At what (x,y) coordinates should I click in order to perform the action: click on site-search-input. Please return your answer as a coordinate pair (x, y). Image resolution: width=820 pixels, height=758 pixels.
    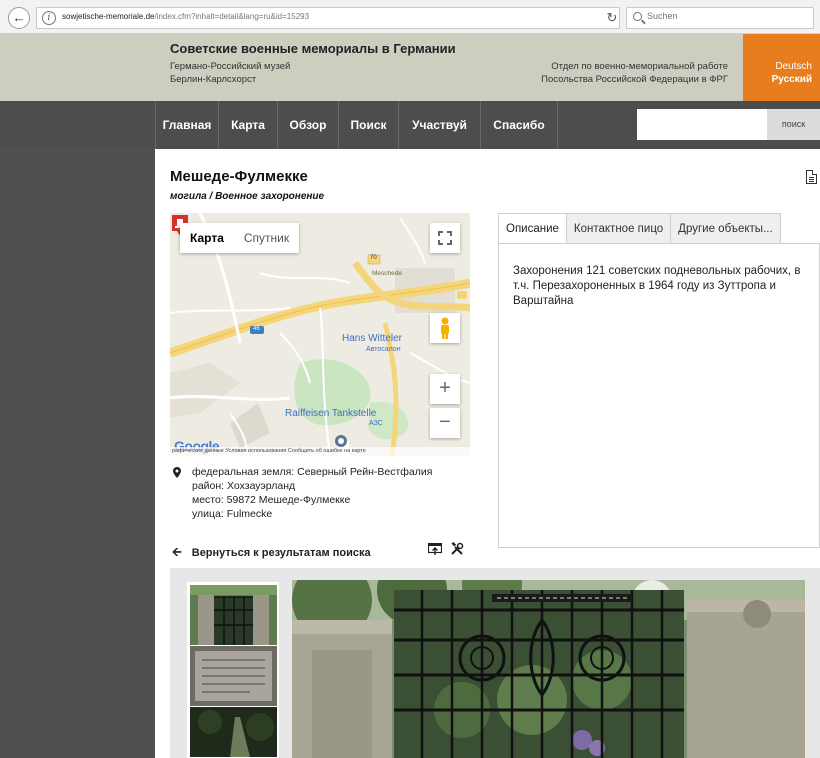
    Looking at the image, I should click on (702, 124).